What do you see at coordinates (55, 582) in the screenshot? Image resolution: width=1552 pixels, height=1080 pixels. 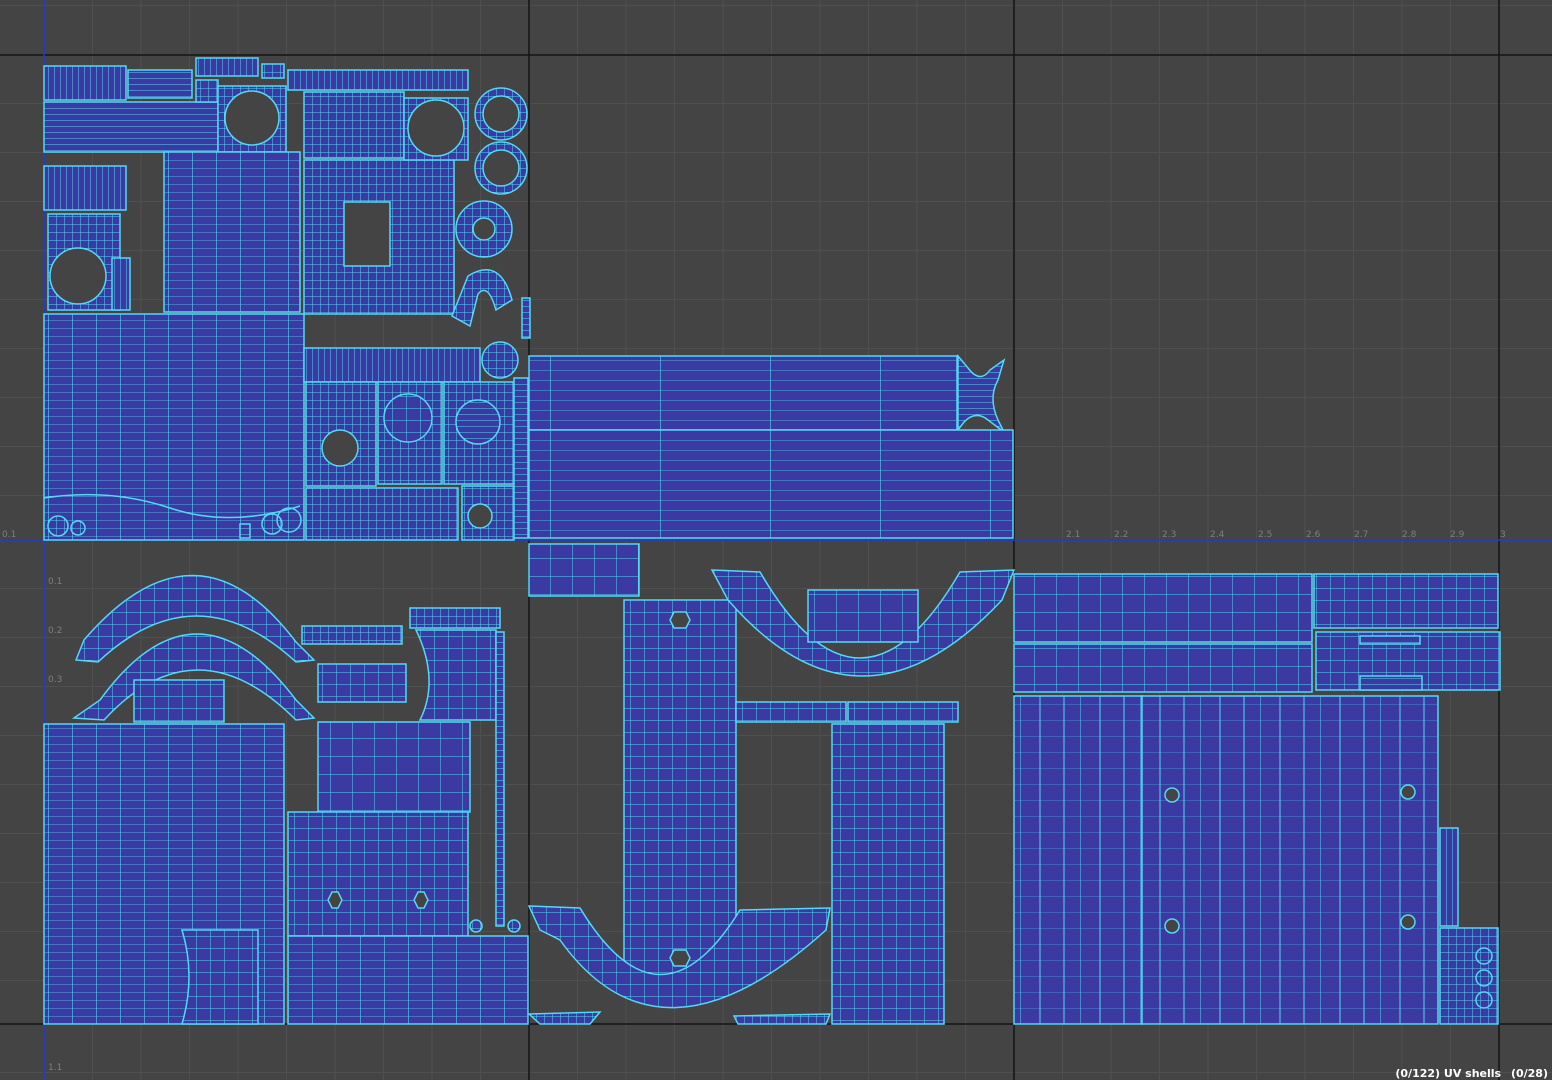 I see `v-tick-label: 0.1` at bounding box center [55, 582].